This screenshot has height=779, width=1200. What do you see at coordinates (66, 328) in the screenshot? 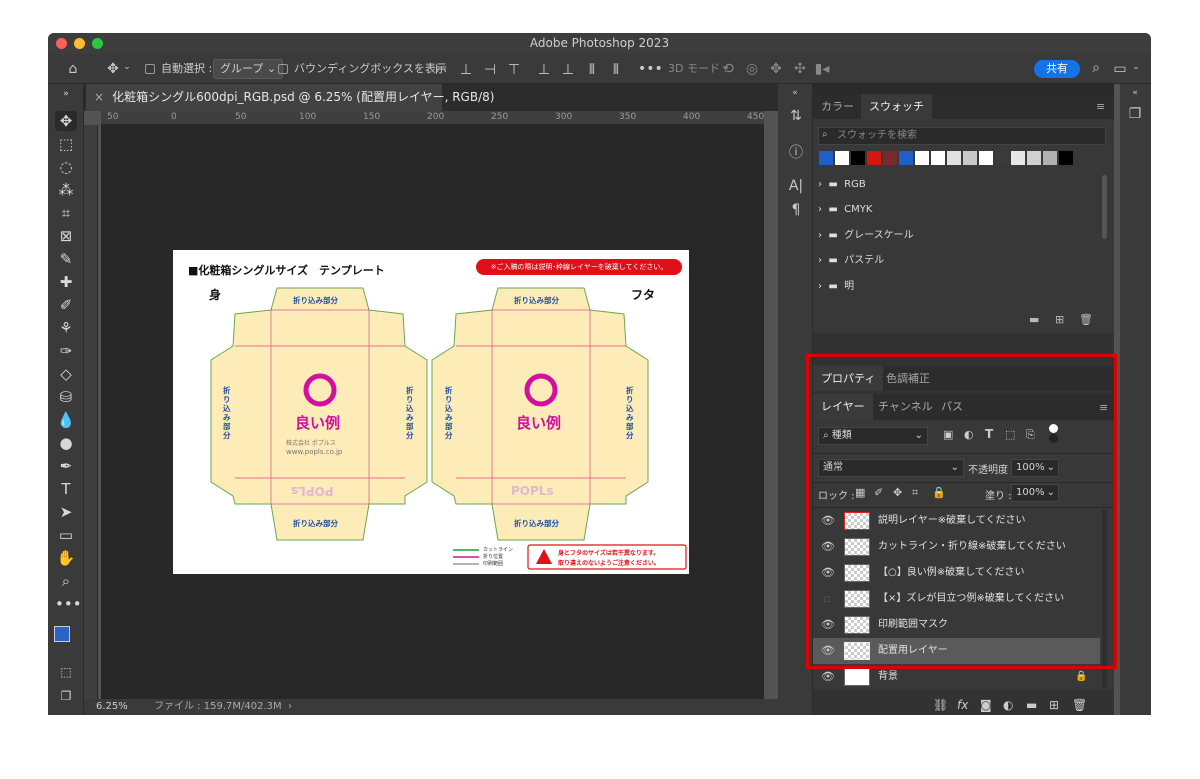
I see `clone-stamp-tool: ⚘` at bounding box center [66, 328].